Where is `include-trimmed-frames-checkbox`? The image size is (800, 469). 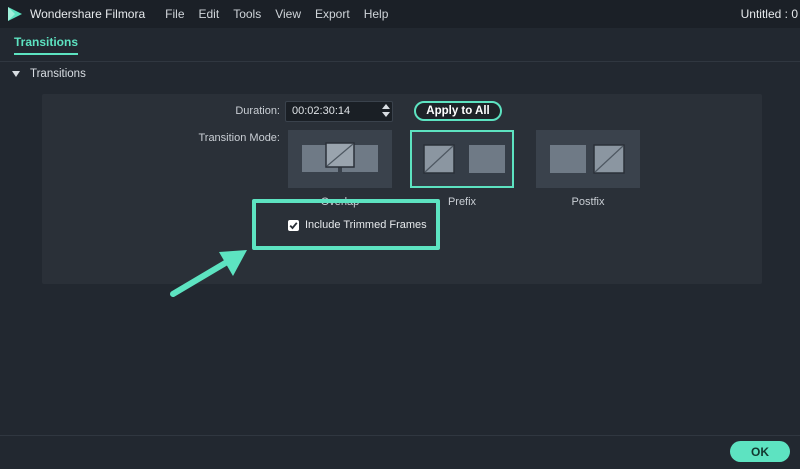 include-trimmed-frames-checkbox is located at coordinates (293, 225).